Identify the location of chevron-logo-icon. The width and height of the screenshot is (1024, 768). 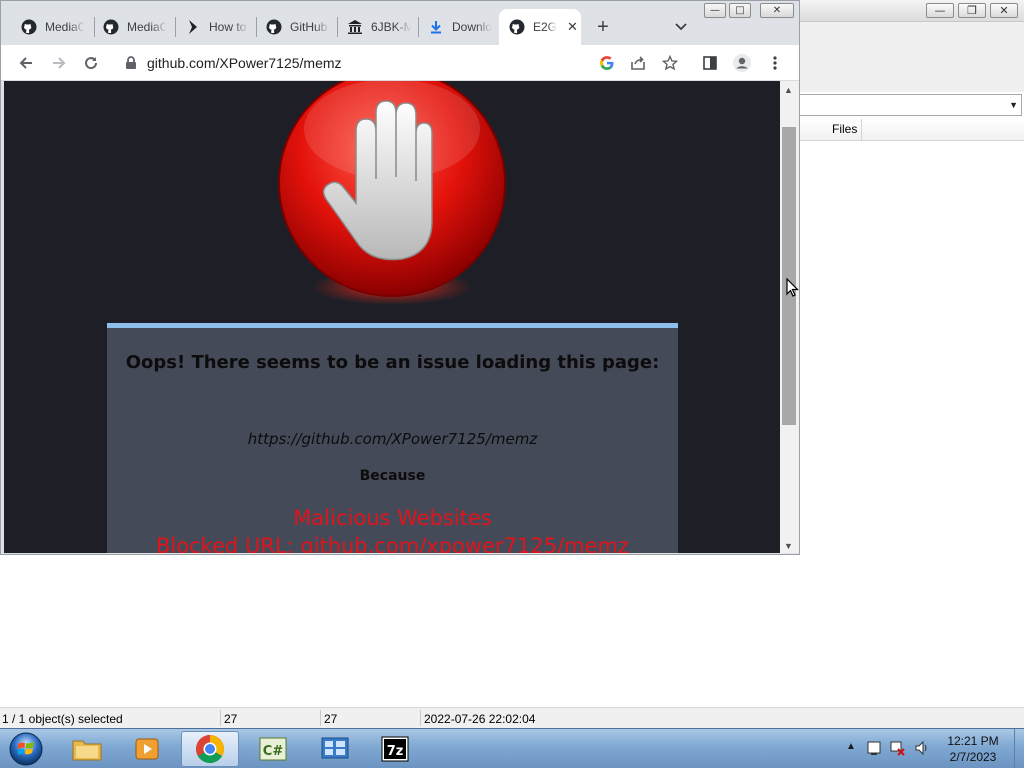
(193, 27).